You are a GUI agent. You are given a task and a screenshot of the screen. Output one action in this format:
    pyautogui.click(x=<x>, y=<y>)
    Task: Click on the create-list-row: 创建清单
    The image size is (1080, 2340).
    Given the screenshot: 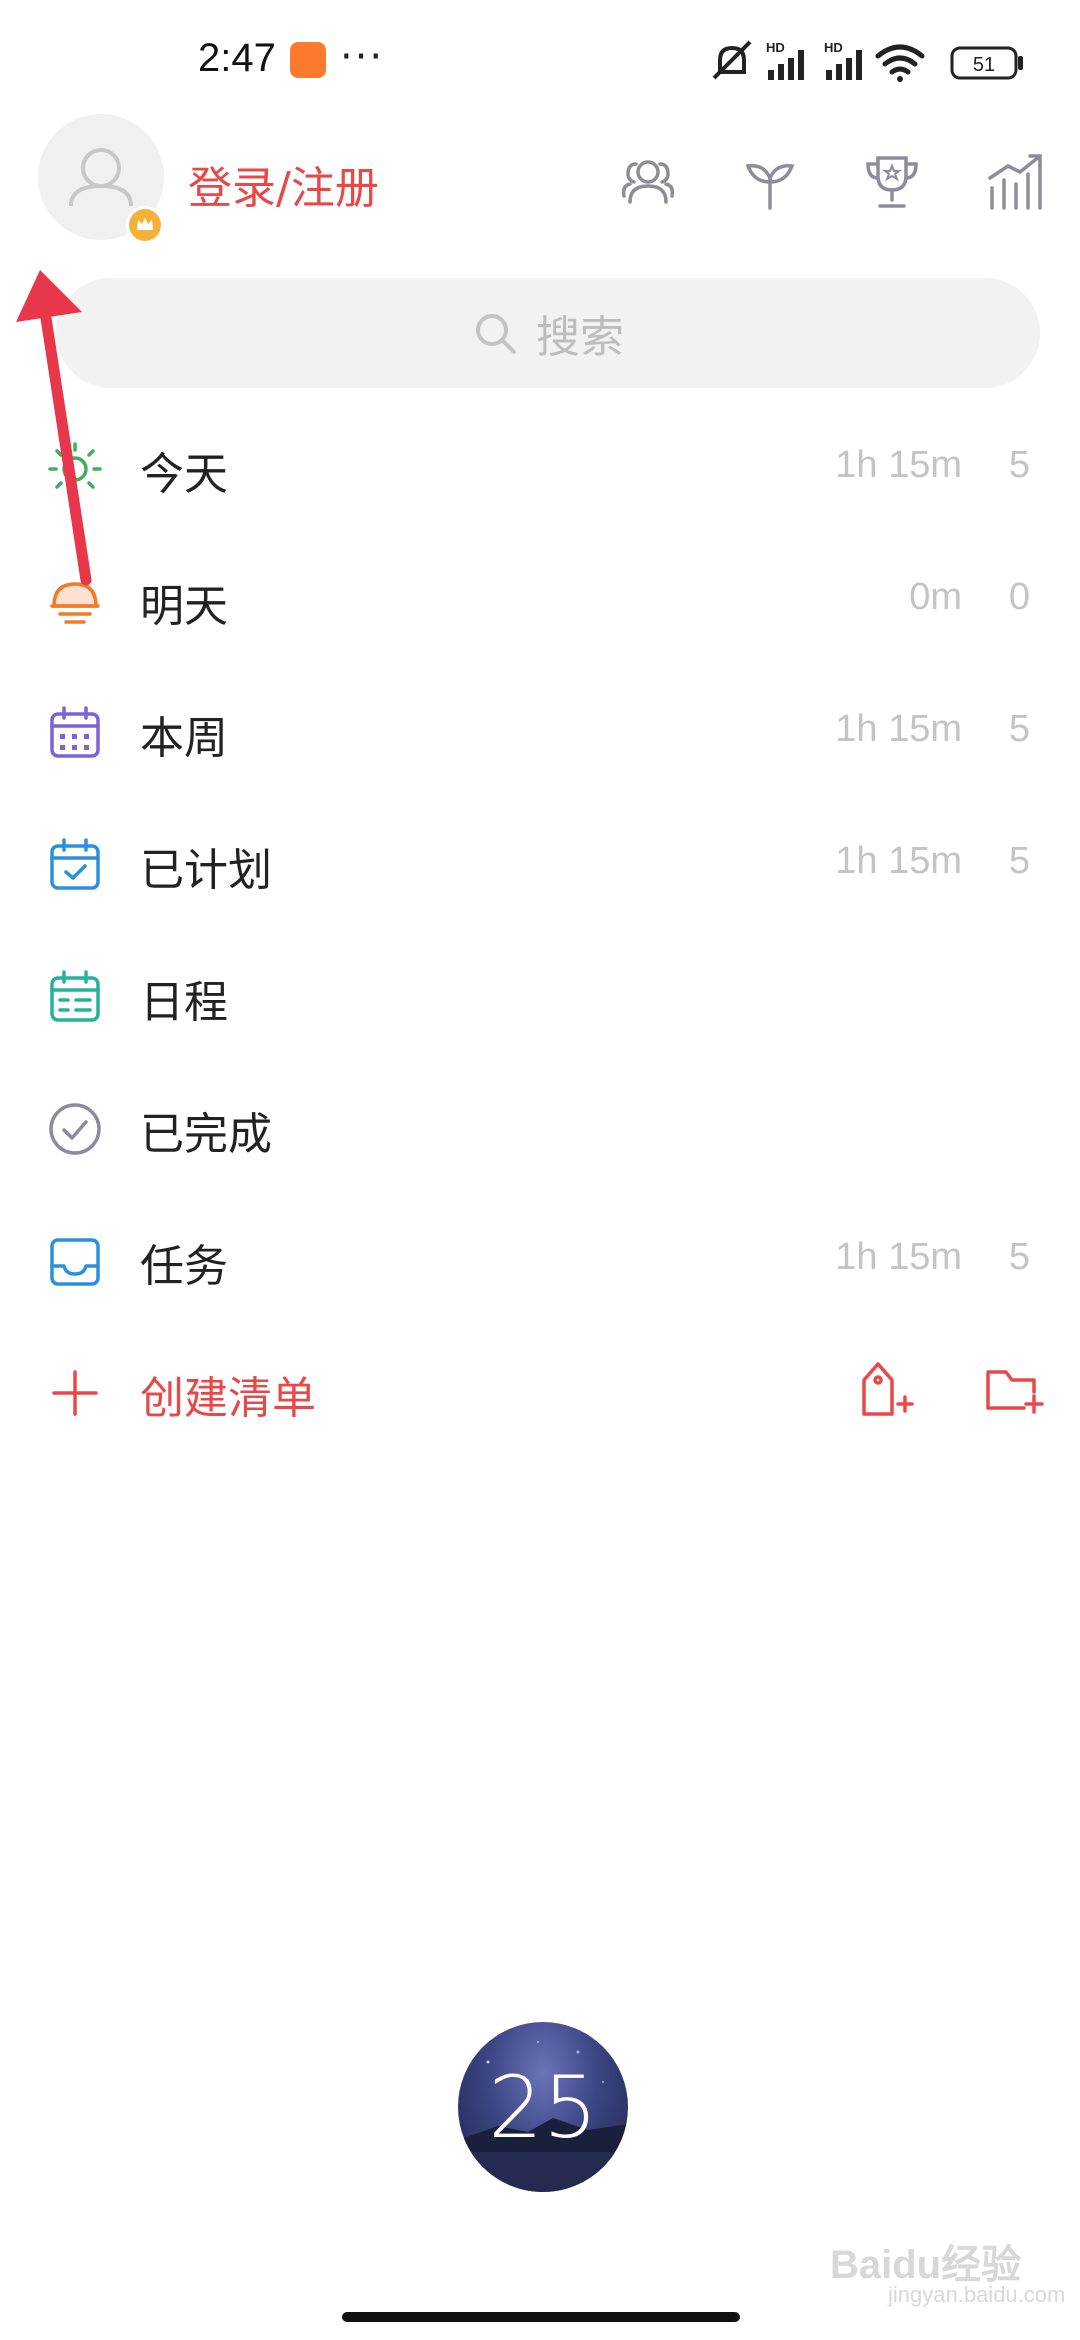 What is the action you would take?
    pyautogui.click(x=540, y=1390)
    